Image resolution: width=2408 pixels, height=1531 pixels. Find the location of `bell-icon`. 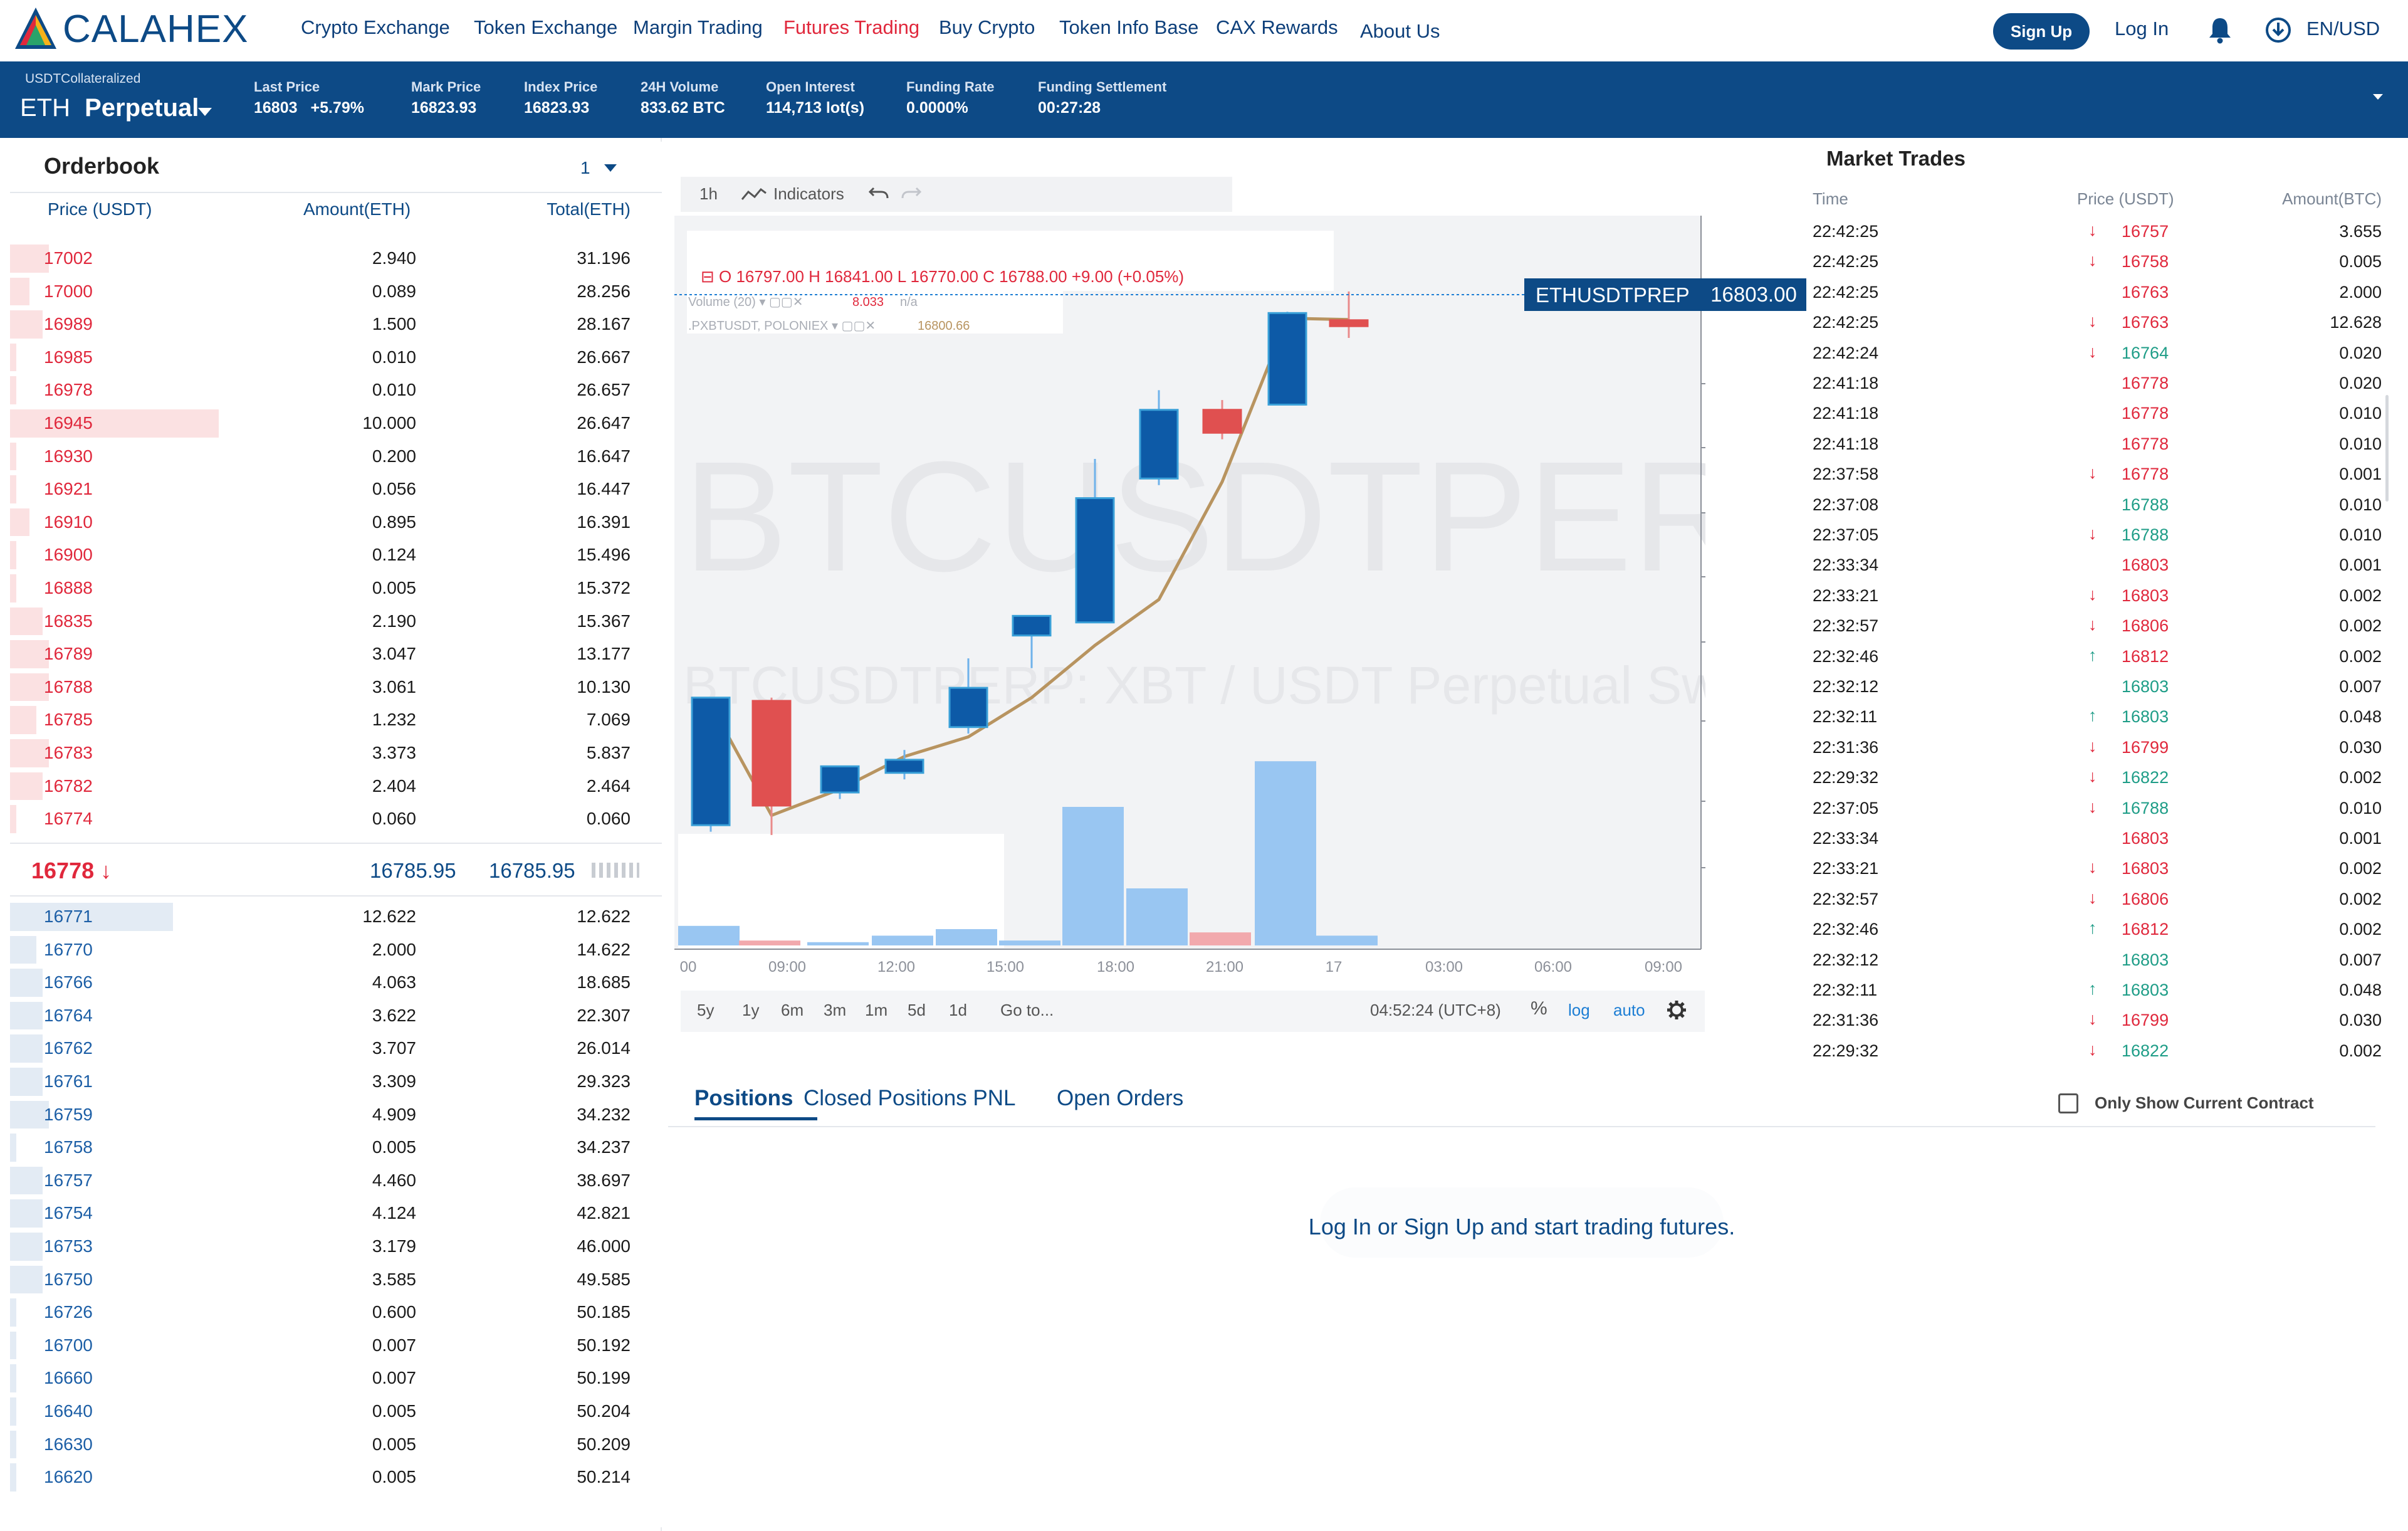

bell-icon is located at coordinates (2220, 30).